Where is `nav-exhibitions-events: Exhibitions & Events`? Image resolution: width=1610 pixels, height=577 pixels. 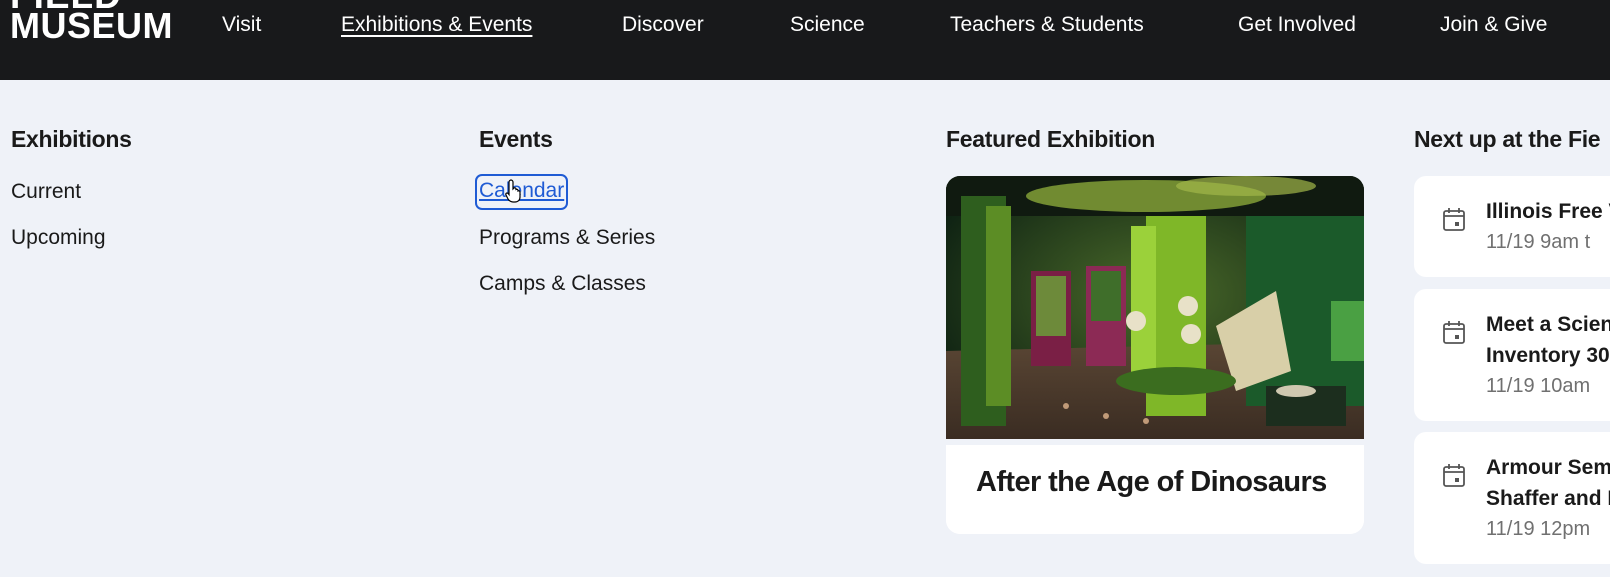
nav-exhibitions-events: Exhibitions & Events is located at coordinates (436, 25).